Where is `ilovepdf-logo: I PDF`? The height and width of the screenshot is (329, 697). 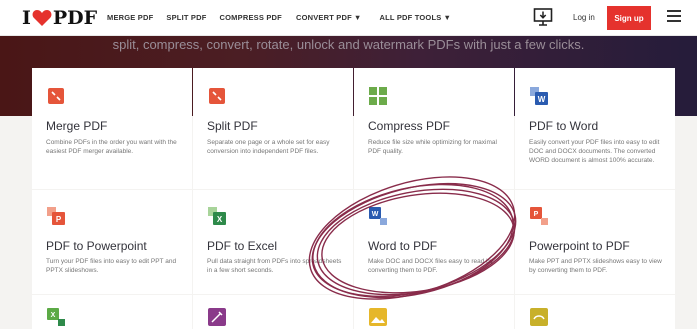
ilovepdf-logo: I PDF is located at coordinates (59, 18).